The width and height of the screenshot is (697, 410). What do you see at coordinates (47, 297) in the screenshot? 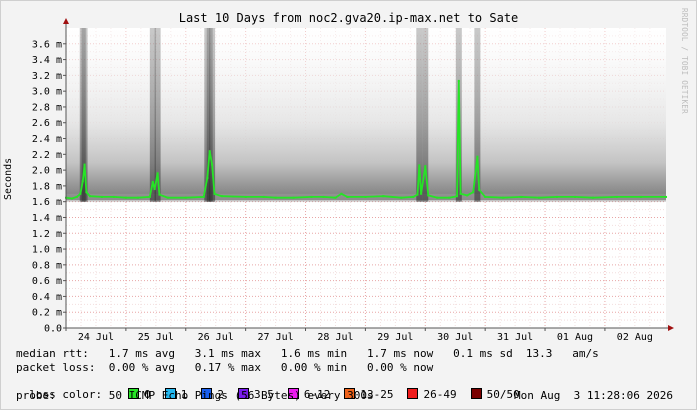
I see `y-tick-label: 0.4 m` at bounding box center [47, 297].